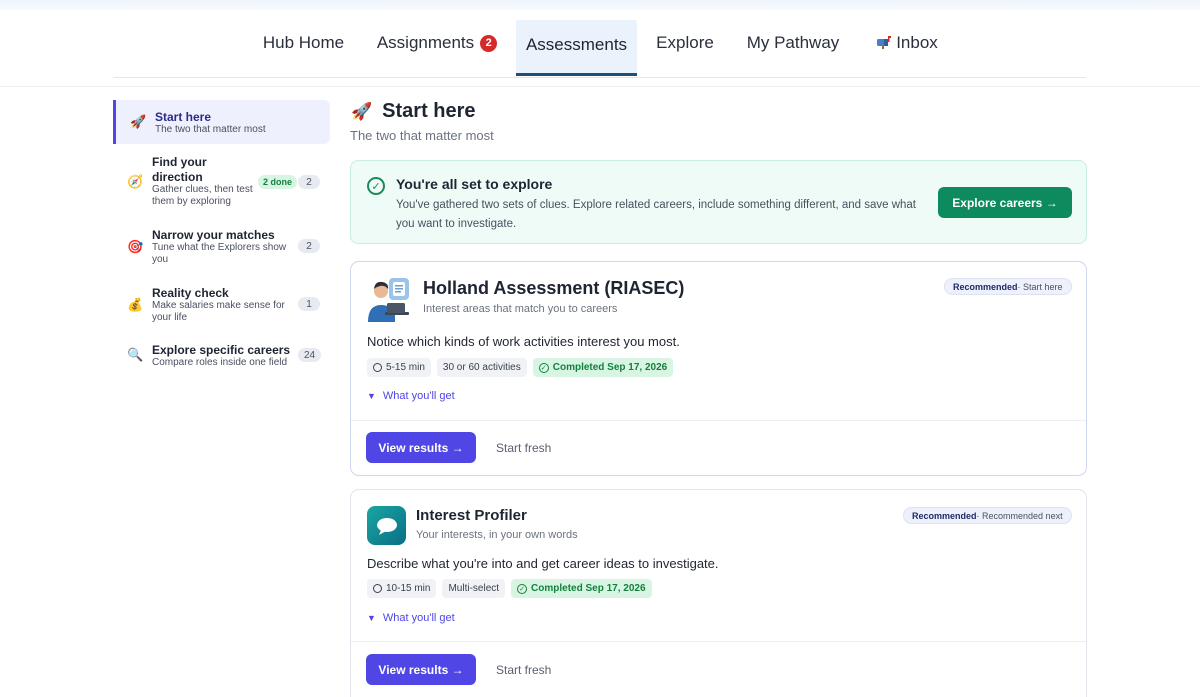 Image resolution: width=1200 pixels, height=697 pixels. What do you see at coordinates (191, 201) in the screenshot?
I see `sidebar-item-subtitle: them by exploring` at bounding box center [191, 201].